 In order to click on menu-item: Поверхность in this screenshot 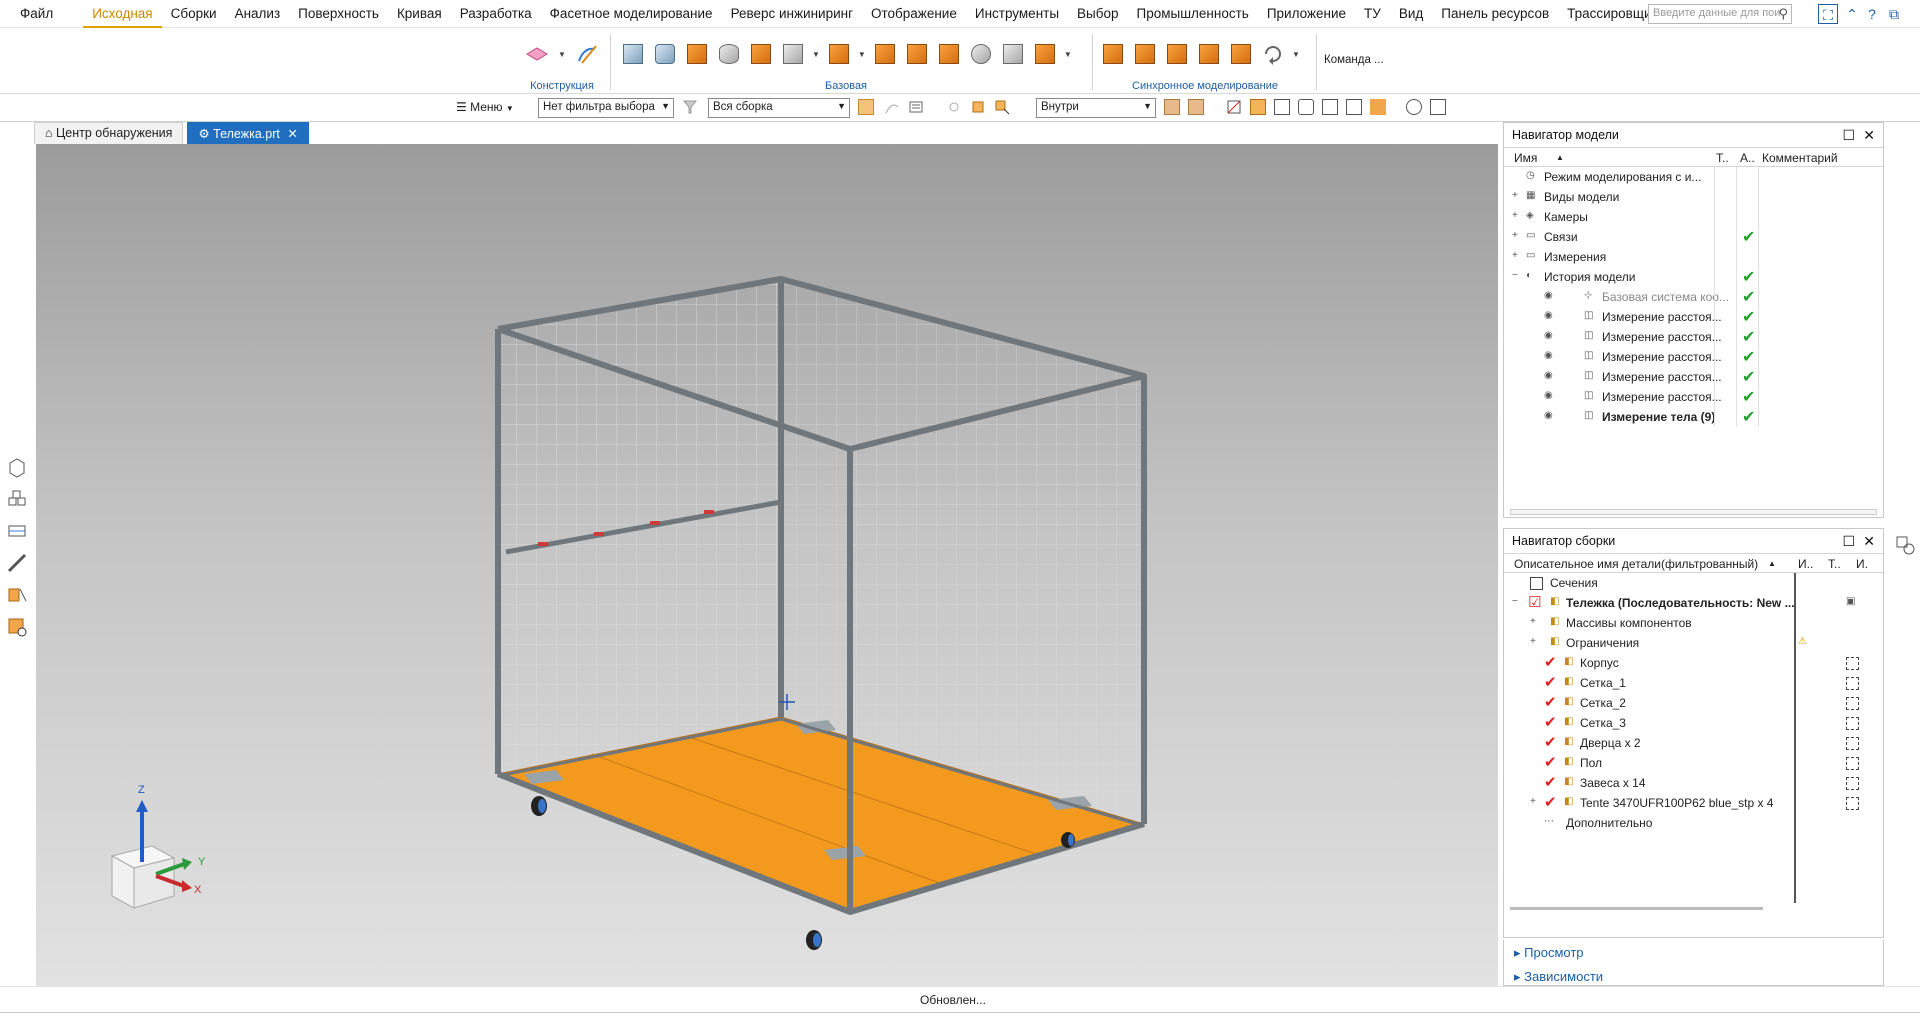, I will do `click(338, 14)`.